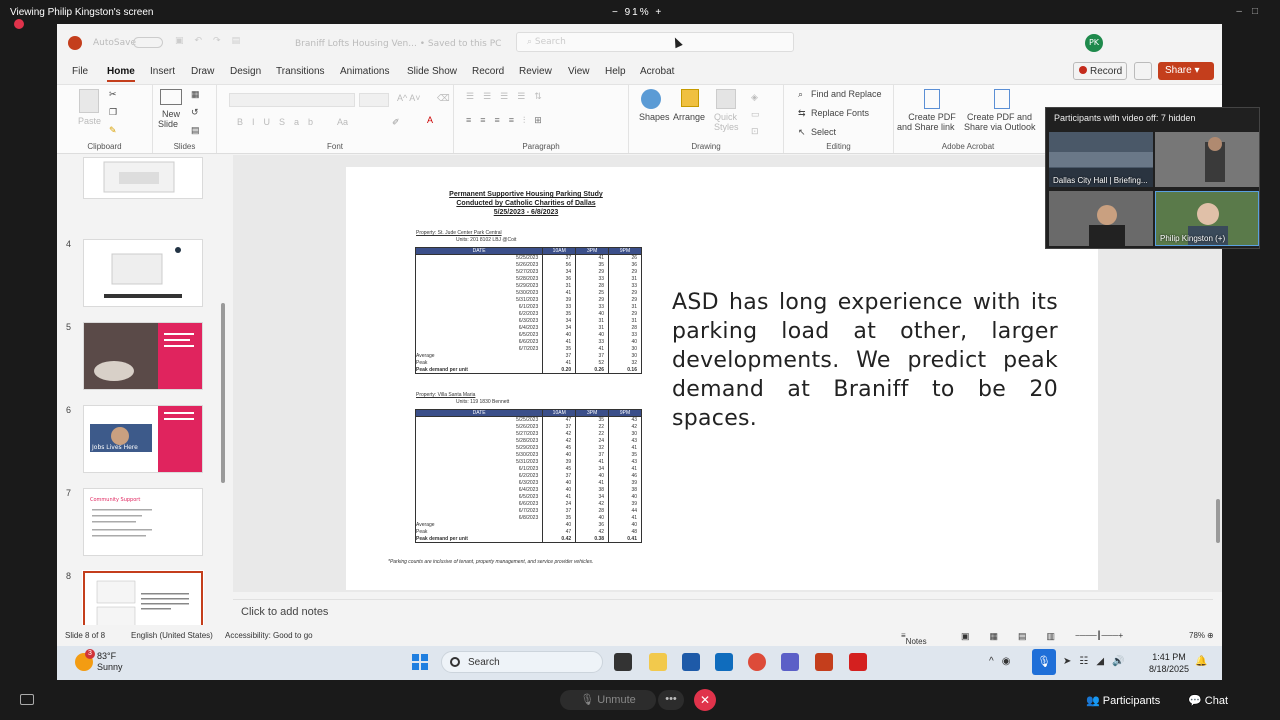 The height and width of the screenshot is (720, 1280). Describe the element at coordinates (846, 94) in the screenshot. I see `find-replace-label: Find and Replace` at that location.